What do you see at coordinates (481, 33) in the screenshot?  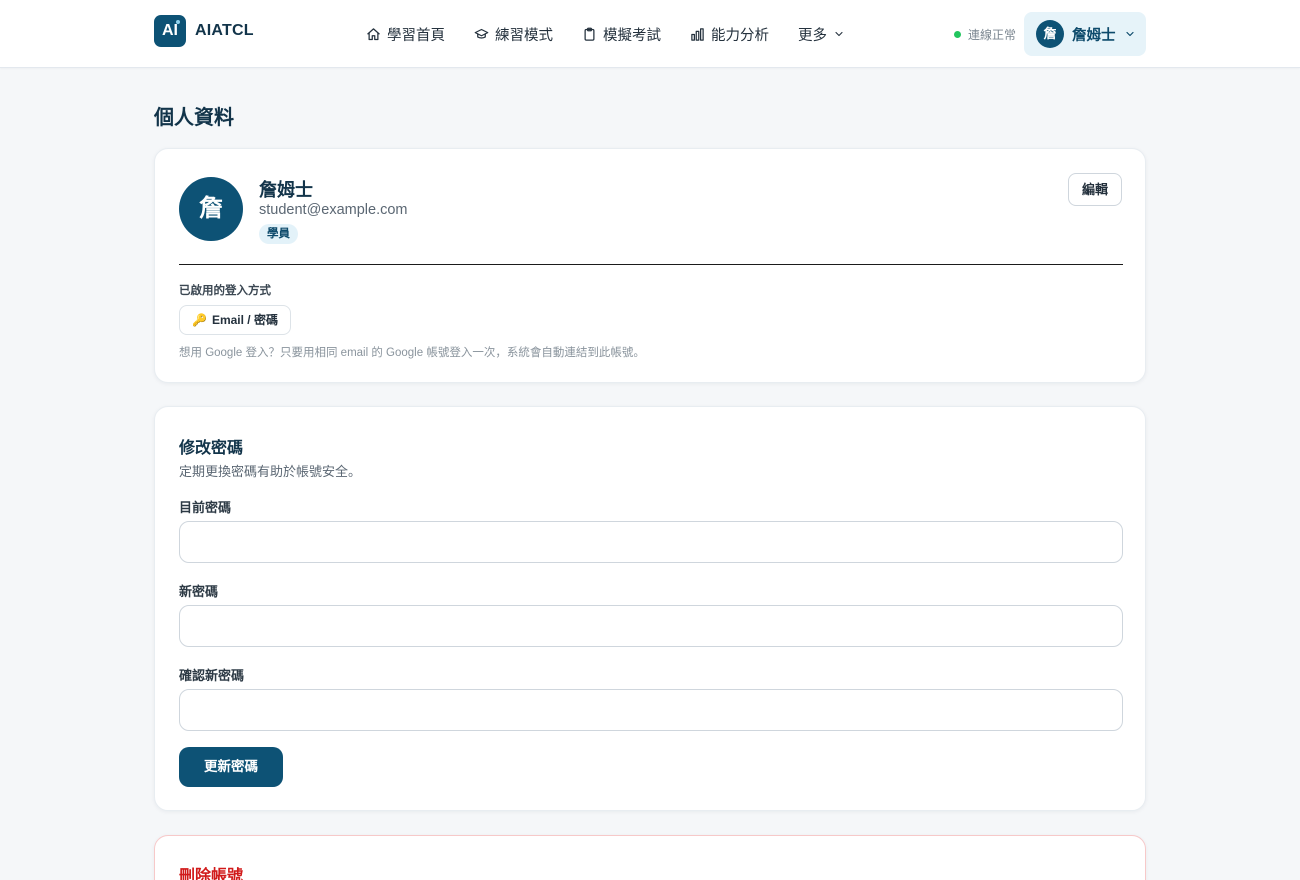 I see `graduation-cap-icon` at bounding box center [481, 33].